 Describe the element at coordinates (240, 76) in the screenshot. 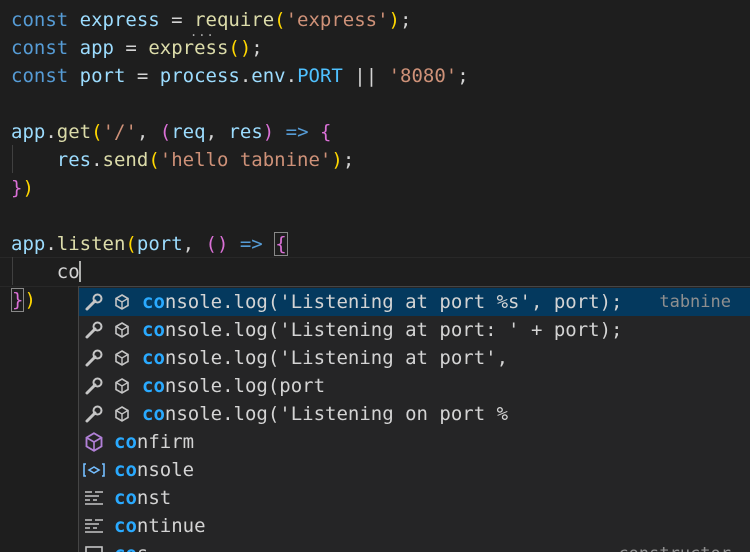

I see `code-line-3: const port = process.env.PORT || '8080';` at that location.